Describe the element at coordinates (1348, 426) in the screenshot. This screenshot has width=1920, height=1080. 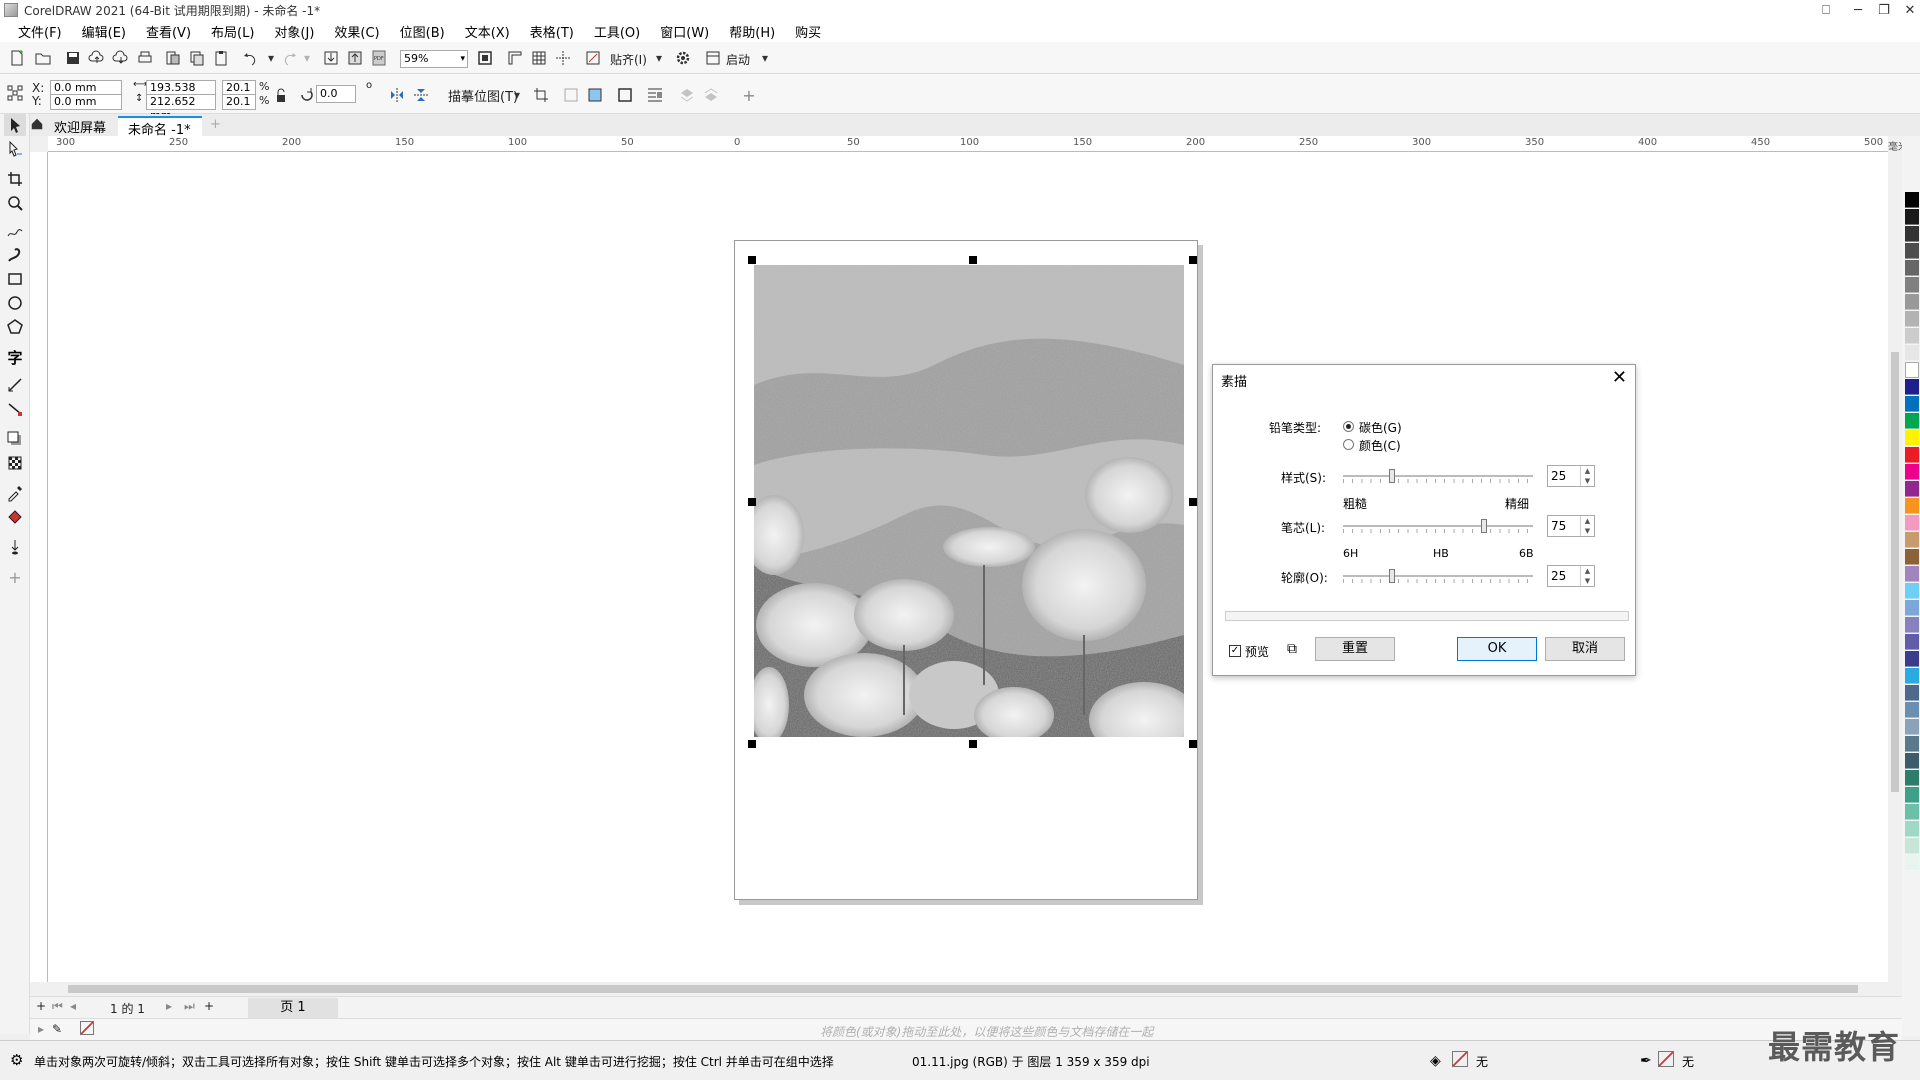
I see `carbon-radio` at that location.